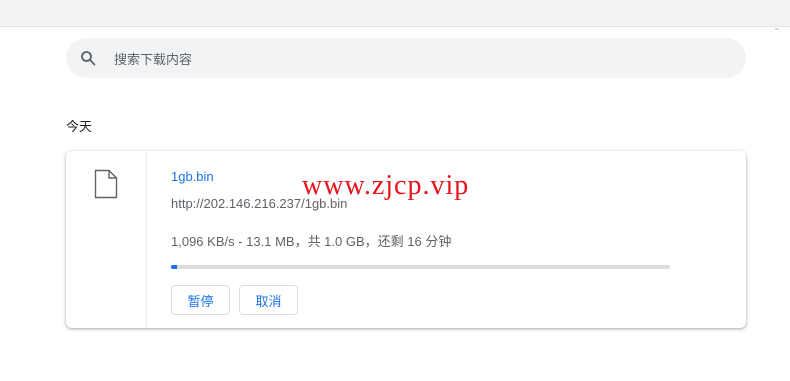 The image size is (790, 381). I want to click on search-icon, so click(88, 58).